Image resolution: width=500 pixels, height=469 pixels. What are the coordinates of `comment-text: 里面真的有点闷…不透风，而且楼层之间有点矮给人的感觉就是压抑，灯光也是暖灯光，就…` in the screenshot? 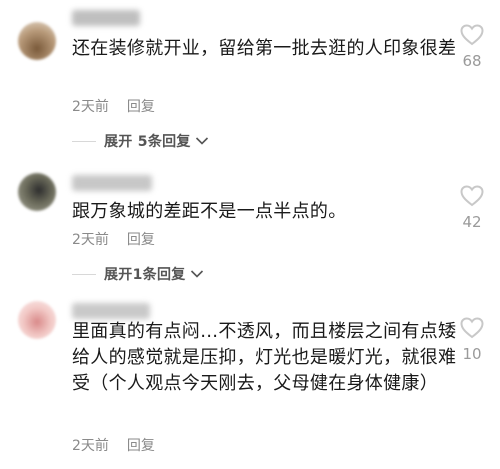 It's located at (264, 357).